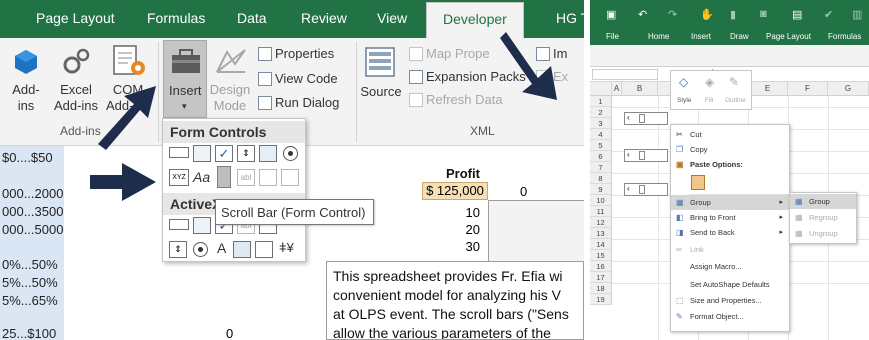 The image size is (869, 340). Describe the element at coordinates (844, 36) in the screenshot. I see `tab-formulas: Formulas` at that location.